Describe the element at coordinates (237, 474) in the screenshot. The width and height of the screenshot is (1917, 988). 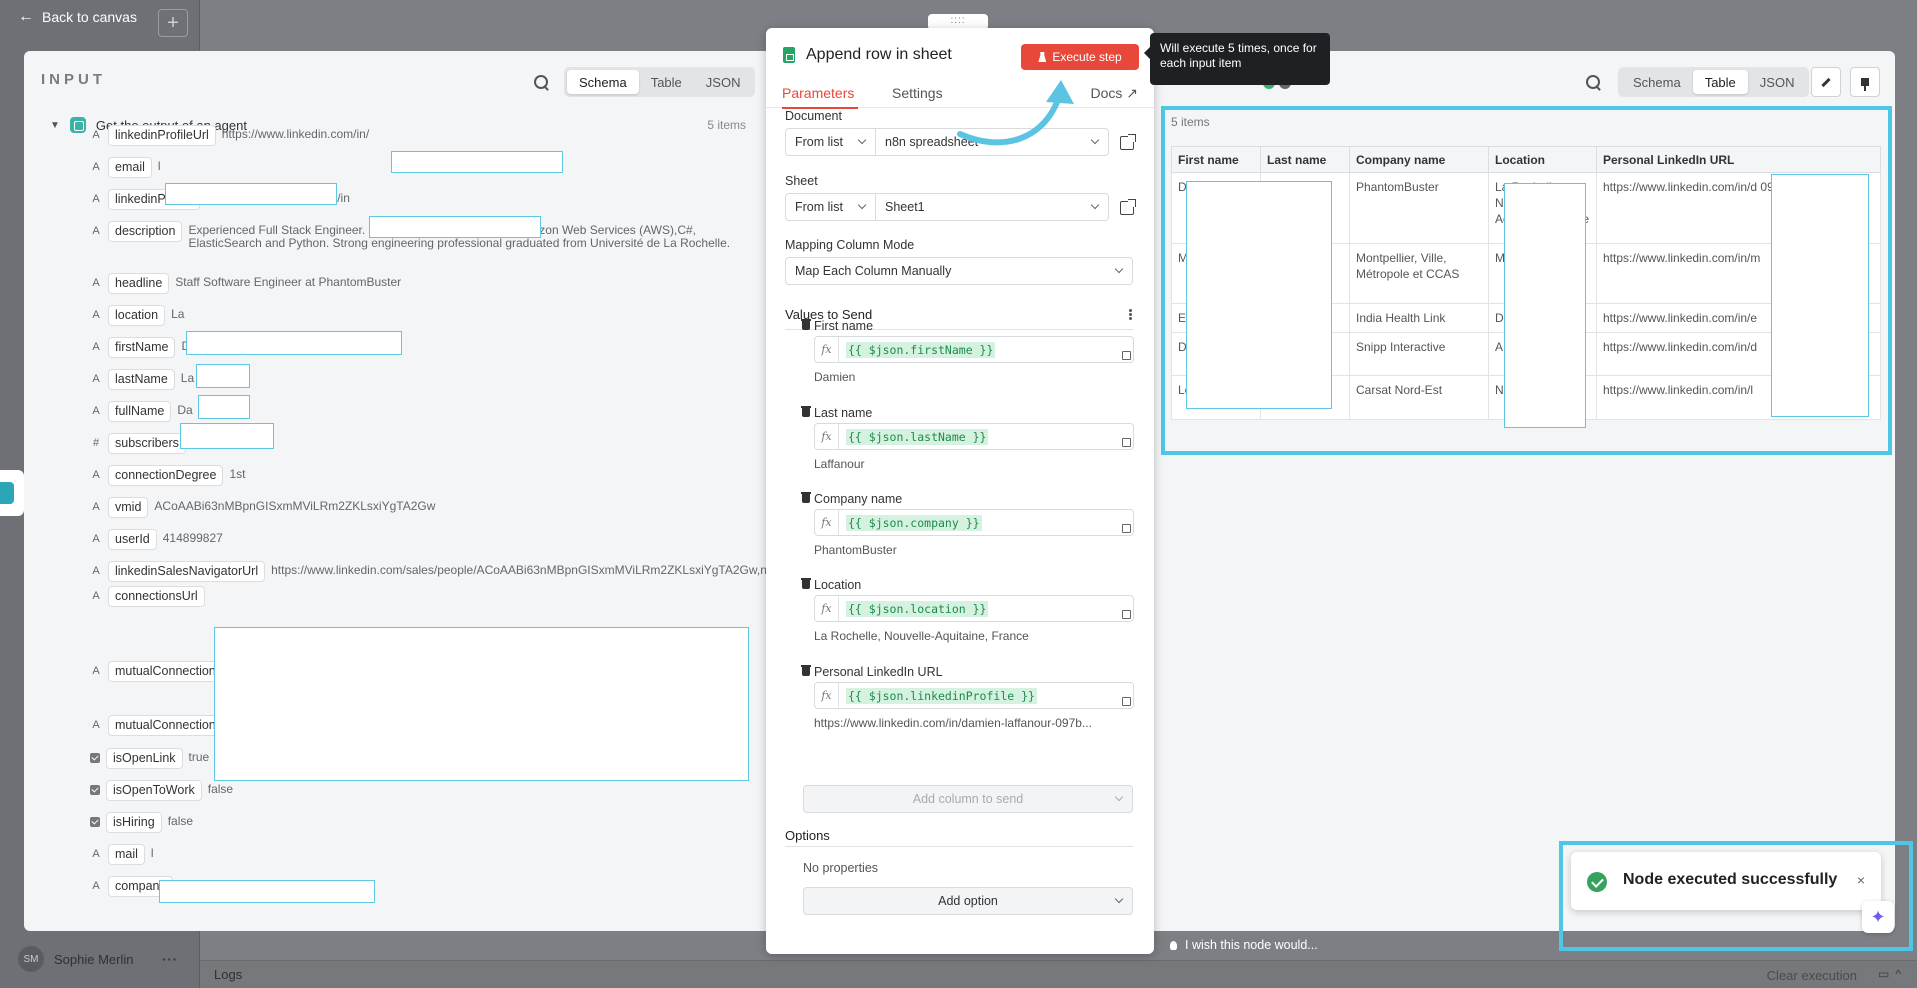
I see `field-value: 1st` at that location.